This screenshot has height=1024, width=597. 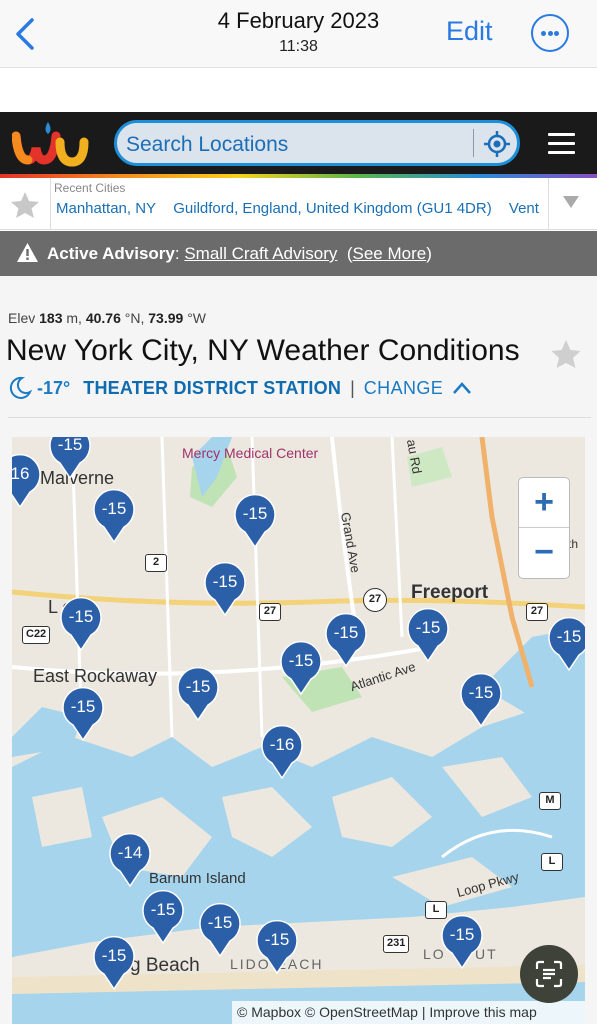 I want to click on search-input: Search Locations, so click(x=317, y=143).